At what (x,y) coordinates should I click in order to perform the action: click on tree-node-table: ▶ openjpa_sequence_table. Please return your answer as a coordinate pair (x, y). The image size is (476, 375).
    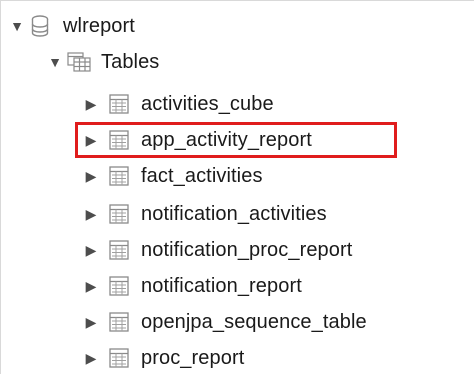
    Looking at the image, I should click on (225, 322).